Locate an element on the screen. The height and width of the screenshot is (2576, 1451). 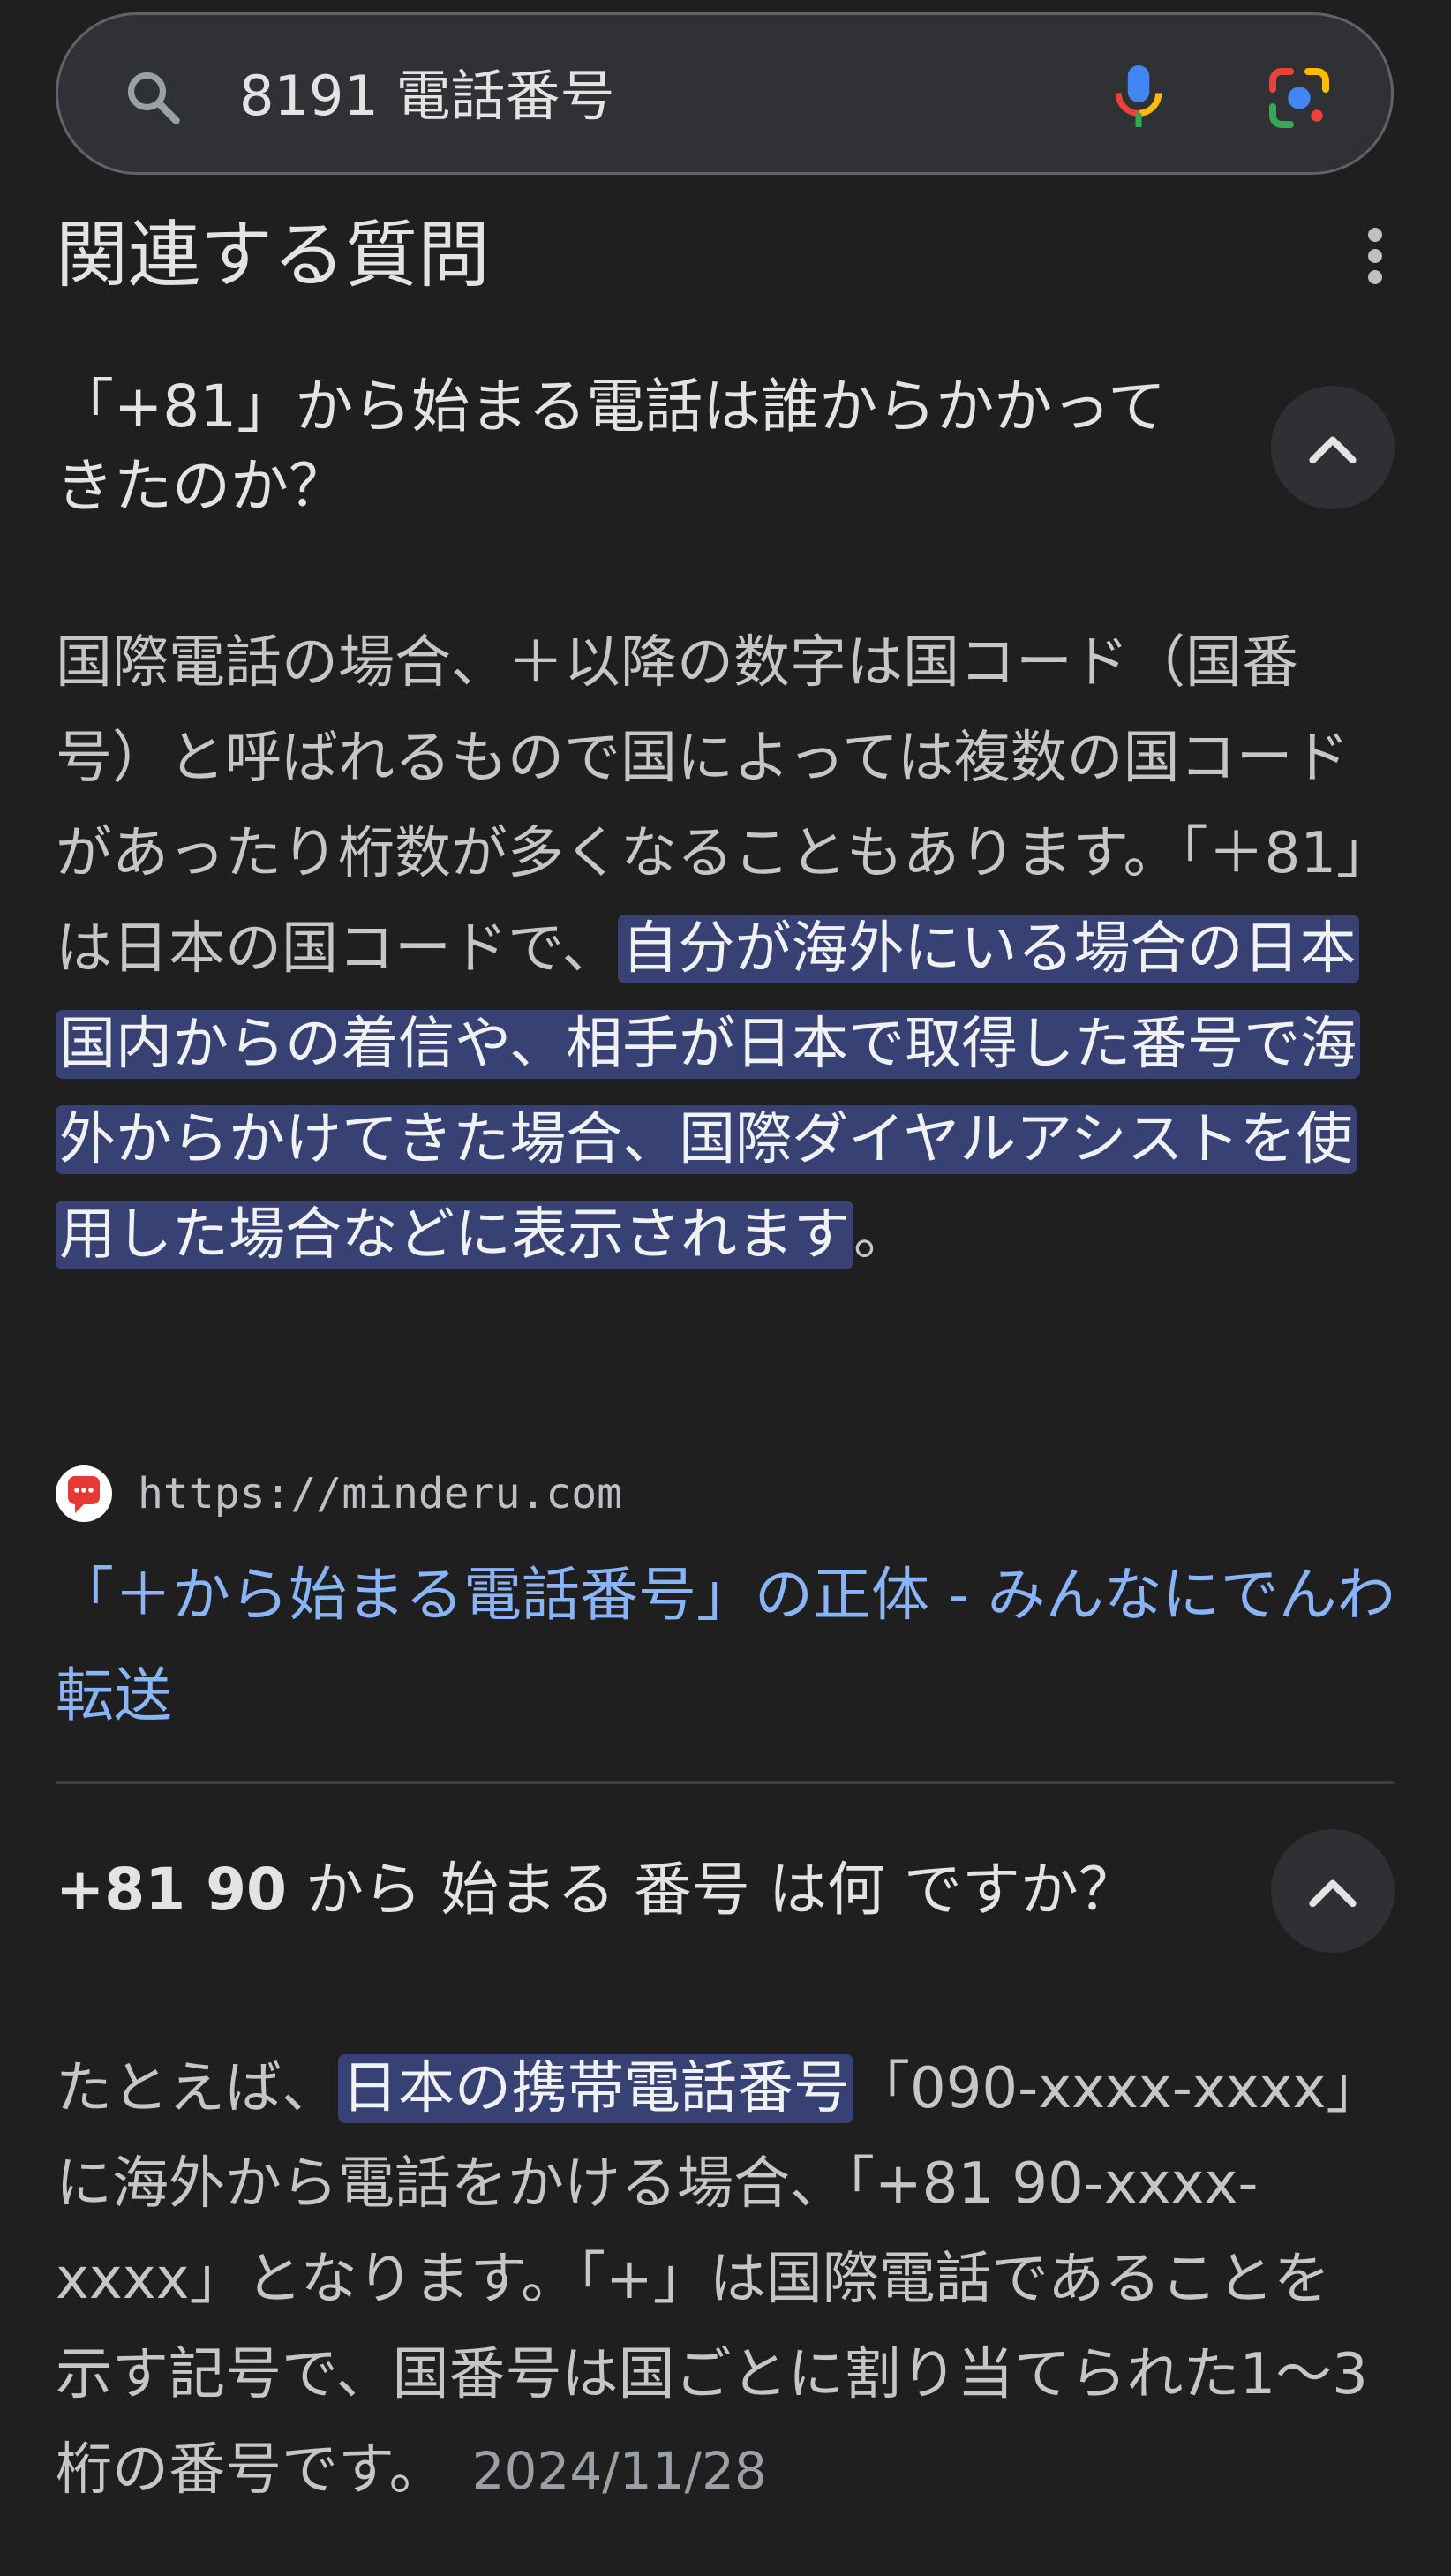
google-lens-icon is located at coordinates (1299, 98).